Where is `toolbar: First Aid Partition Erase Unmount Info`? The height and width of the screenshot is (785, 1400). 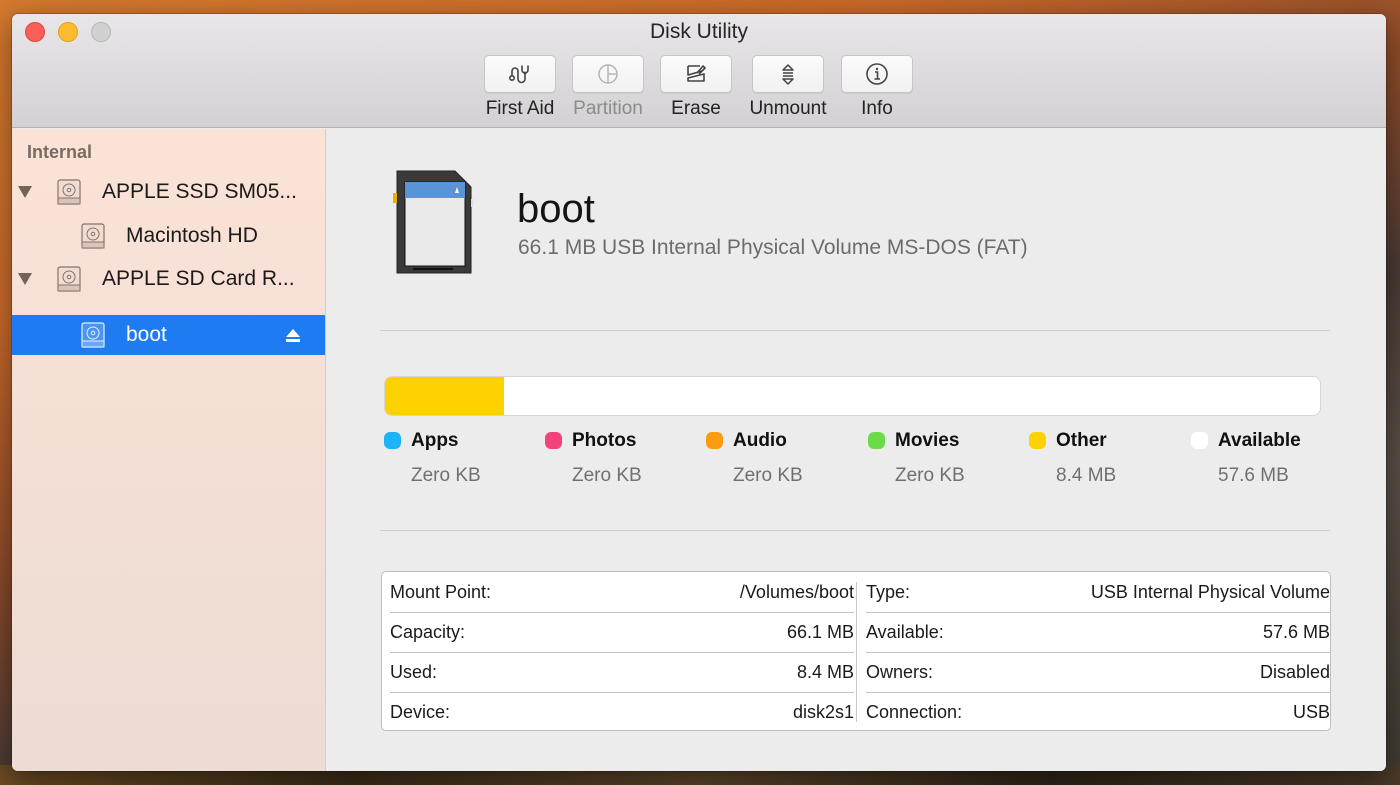 toolbar: First Aid Partition Erase Unmount Info is located at coordinates (699, 90).